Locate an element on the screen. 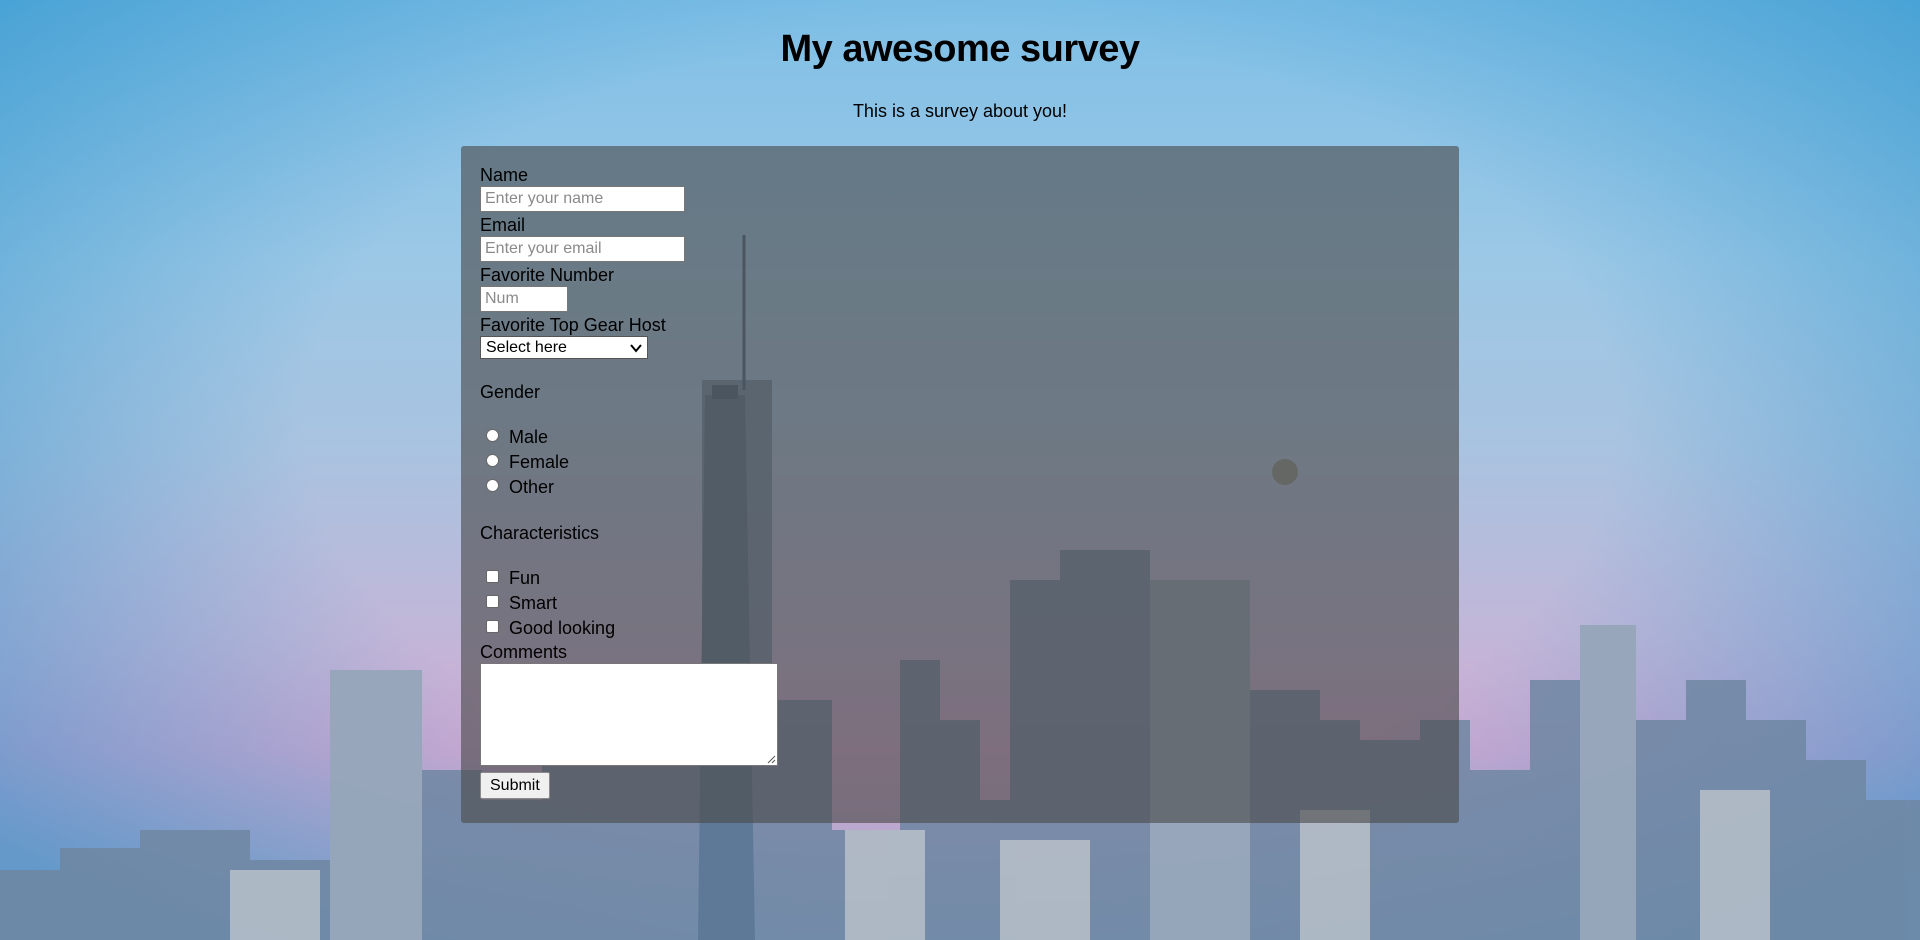 The height and width of the screenshot is (940, 1920). gender-option-female: Female is located at coordinates (969, 462).